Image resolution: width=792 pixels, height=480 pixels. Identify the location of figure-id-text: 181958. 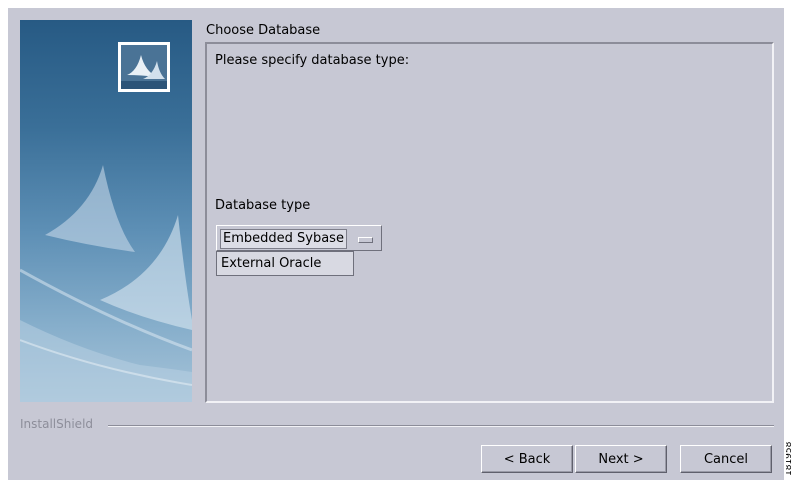
(789, 458).